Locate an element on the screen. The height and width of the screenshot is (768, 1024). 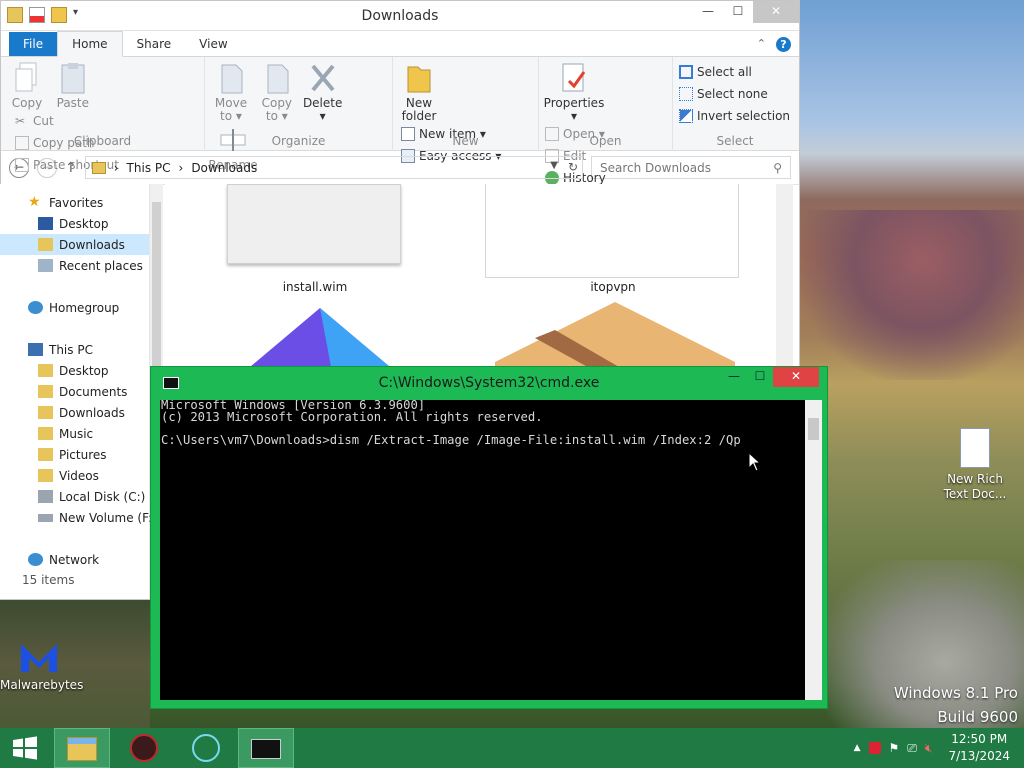
nav-pc-downloads: Downloads is located at coordinates (74, 412).